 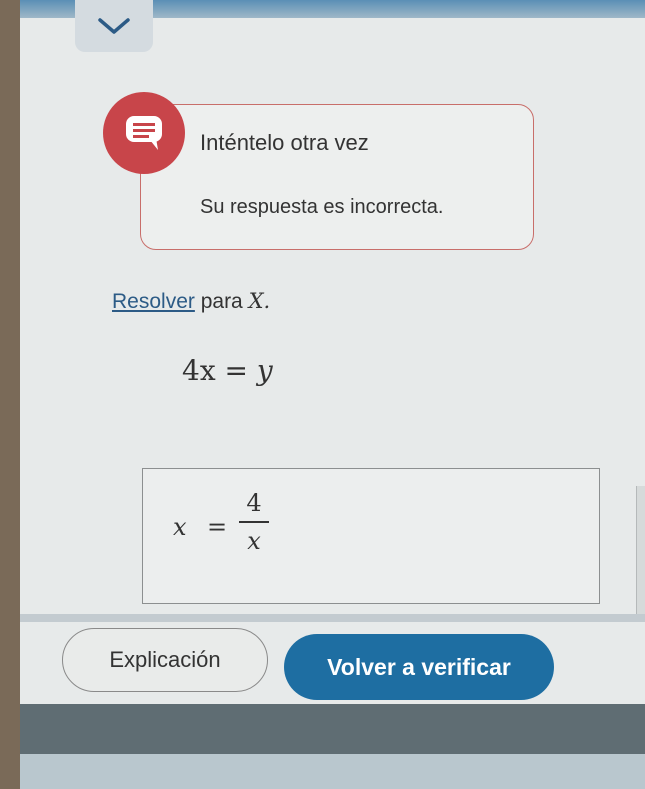 What do you see at coordinates (332, 729) in the screenshot?
I see `footer-bar` at bounding box center [332, 729].